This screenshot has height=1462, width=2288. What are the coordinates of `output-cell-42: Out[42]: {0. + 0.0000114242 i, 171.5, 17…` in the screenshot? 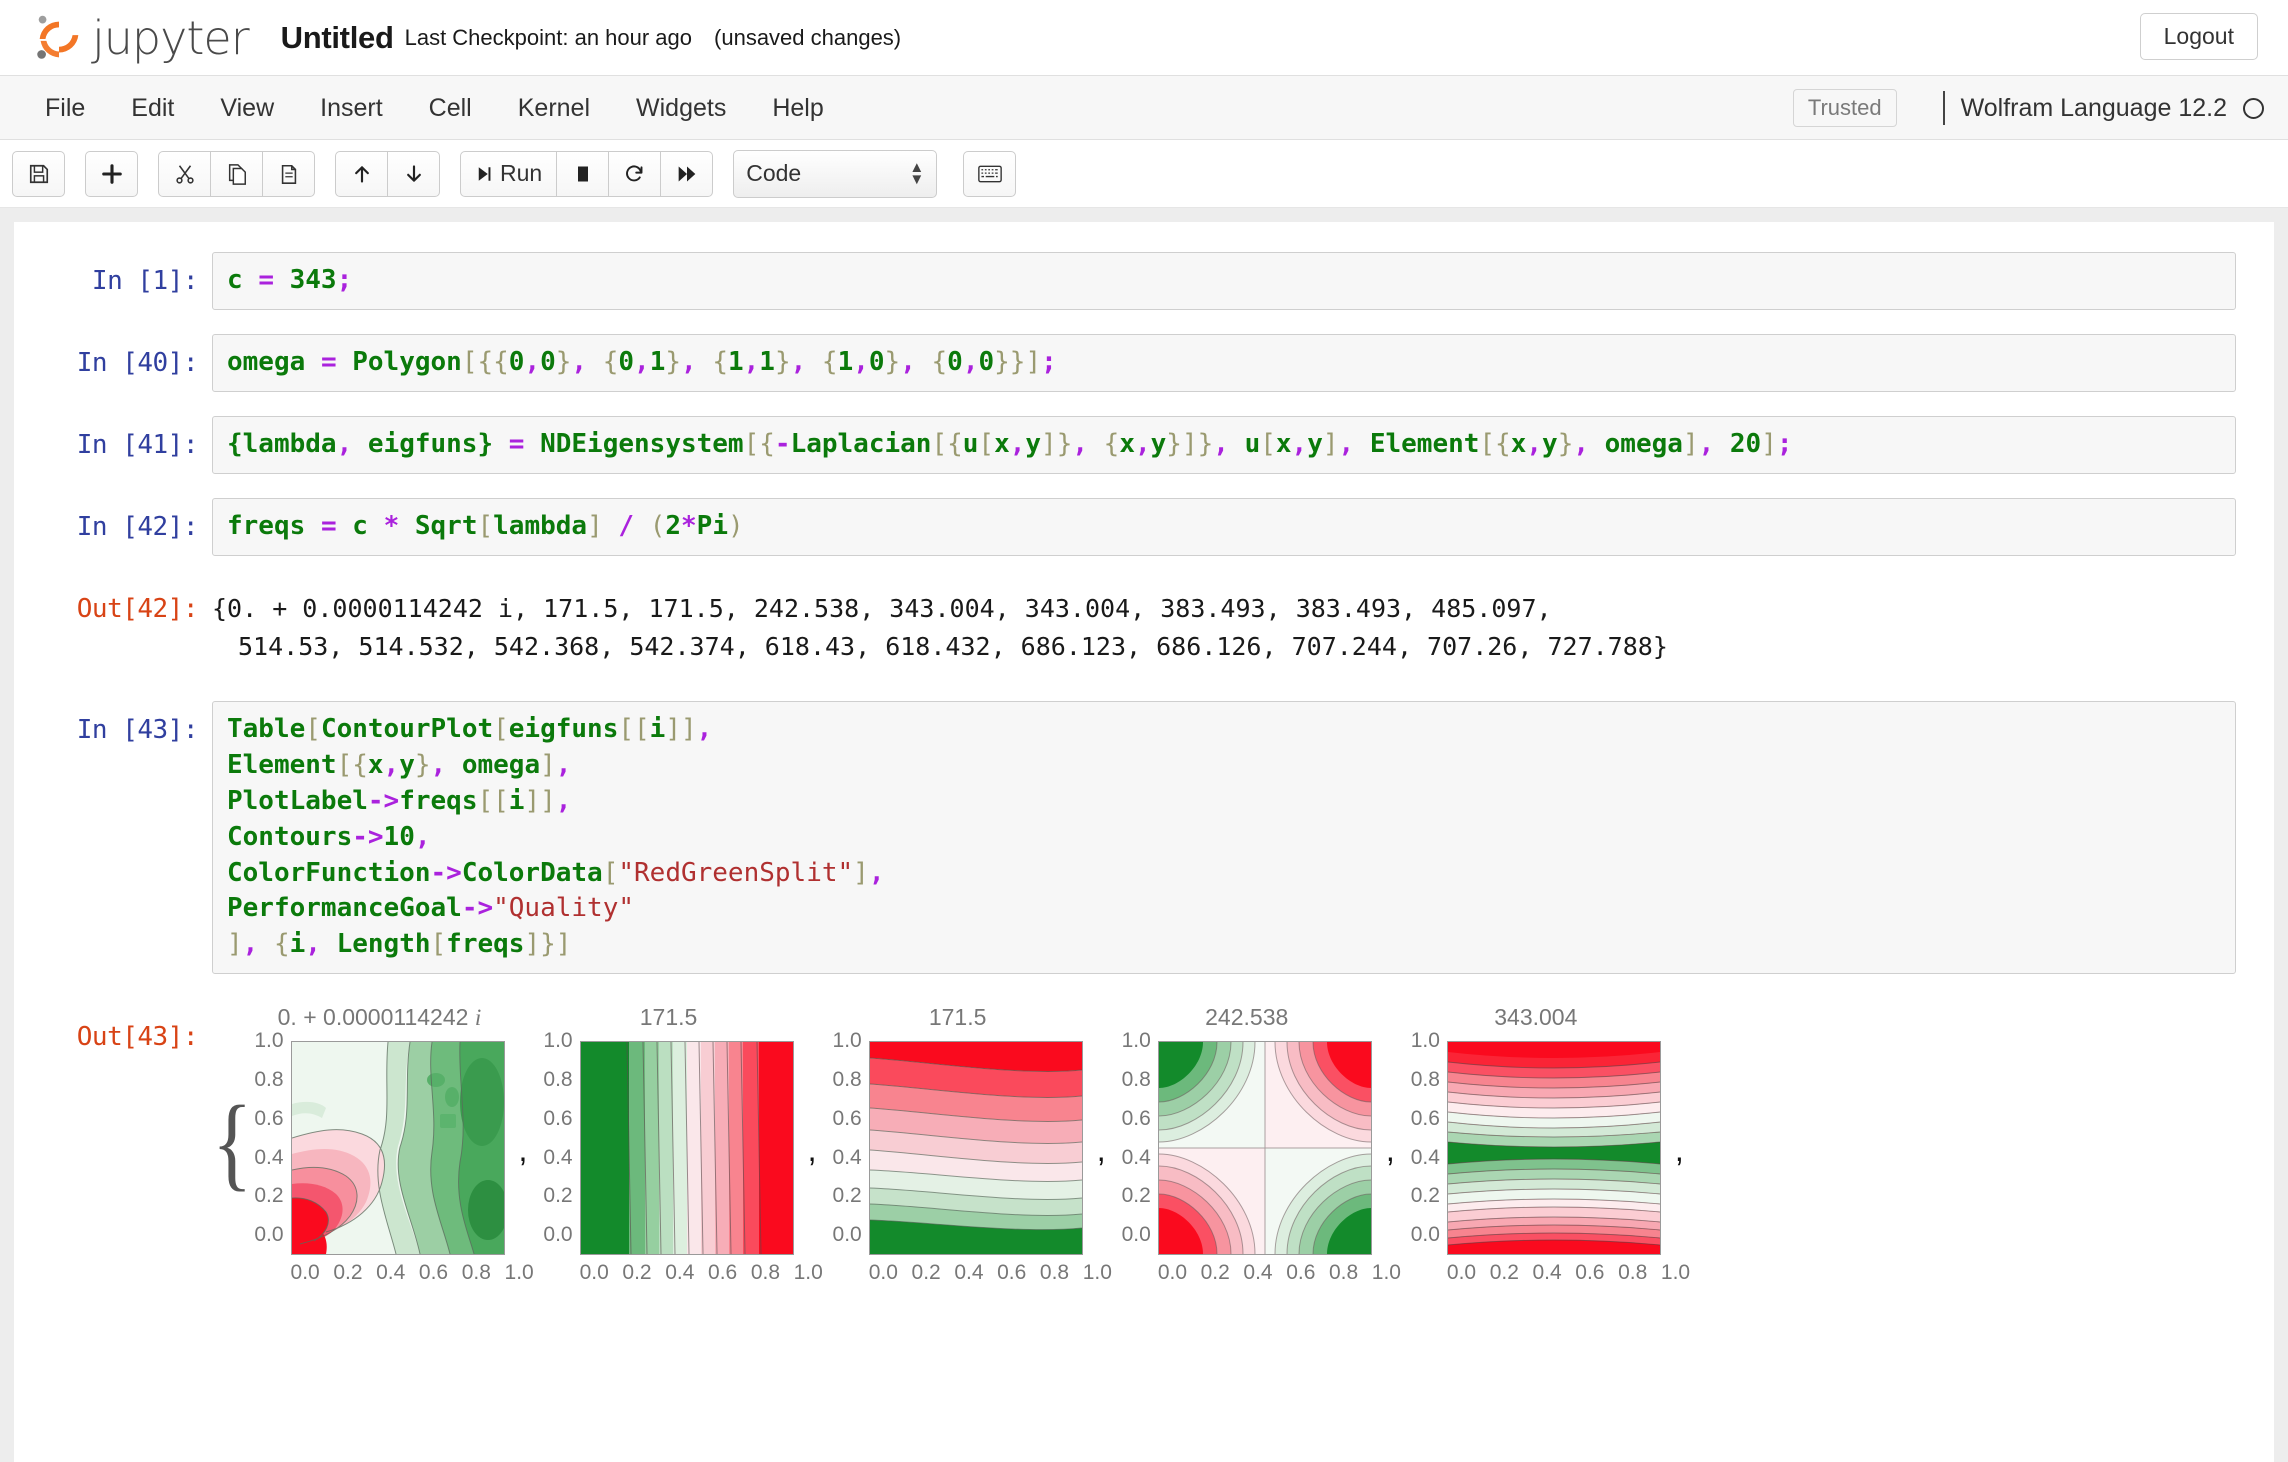 It's located at (1144, 624).